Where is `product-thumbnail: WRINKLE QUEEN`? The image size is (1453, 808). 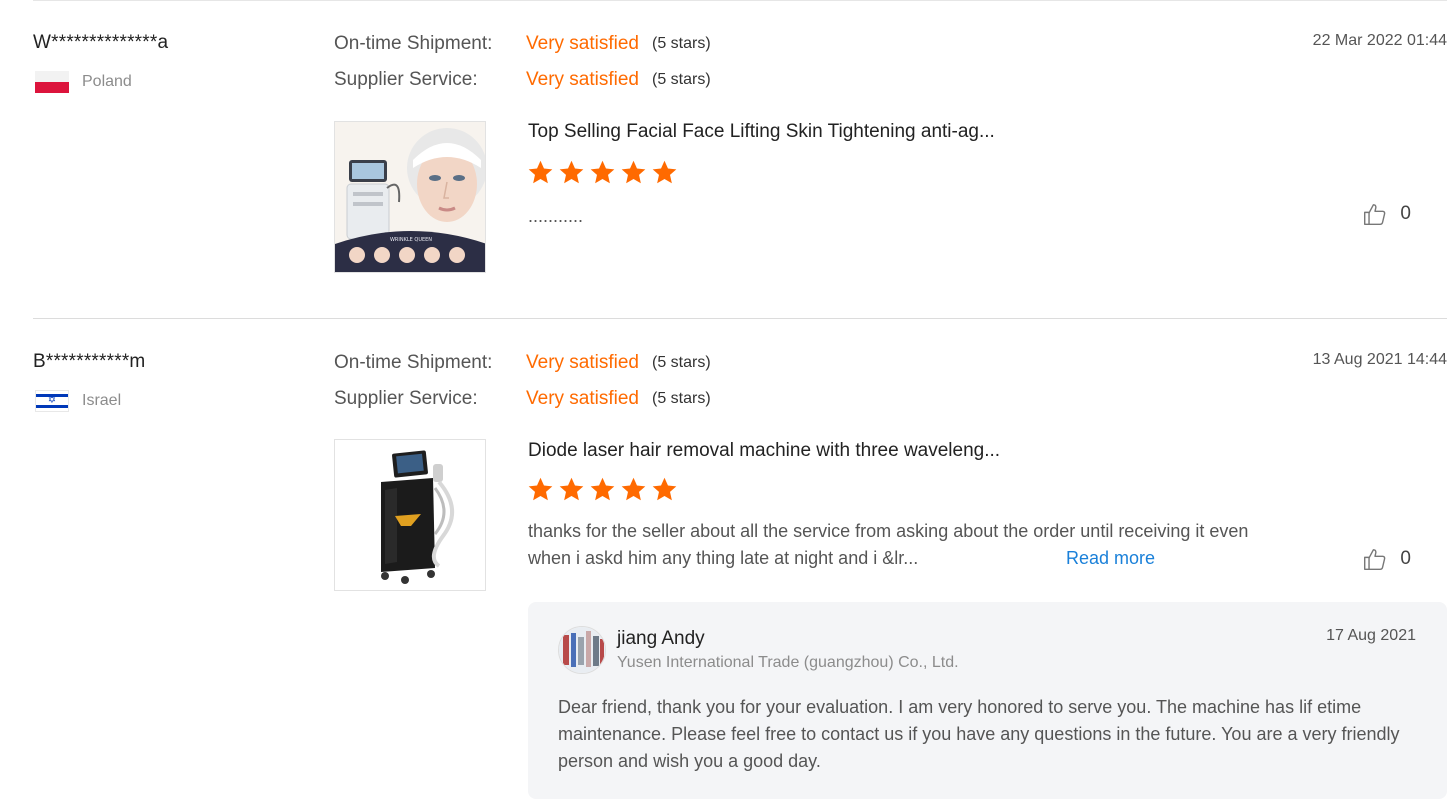 product-thumbnail: WRINKLE QUEEN is located at coordinates (410, 197).